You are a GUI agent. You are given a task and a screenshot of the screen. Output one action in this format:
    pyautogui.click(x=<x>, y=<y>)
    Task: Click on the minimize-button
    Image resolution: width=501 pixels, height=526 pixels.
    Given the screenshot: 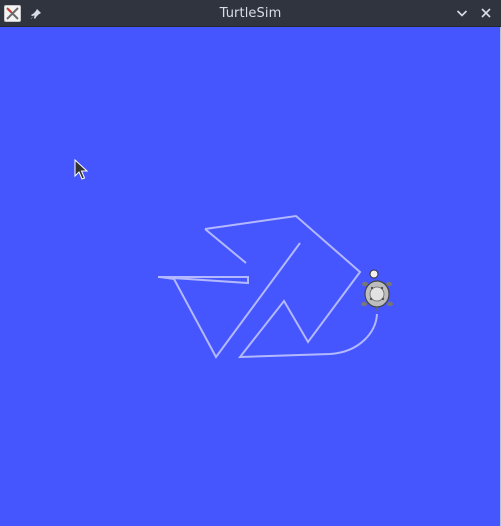 What is the action you would take?
    pyautogui.click(x=462, y=13)
    